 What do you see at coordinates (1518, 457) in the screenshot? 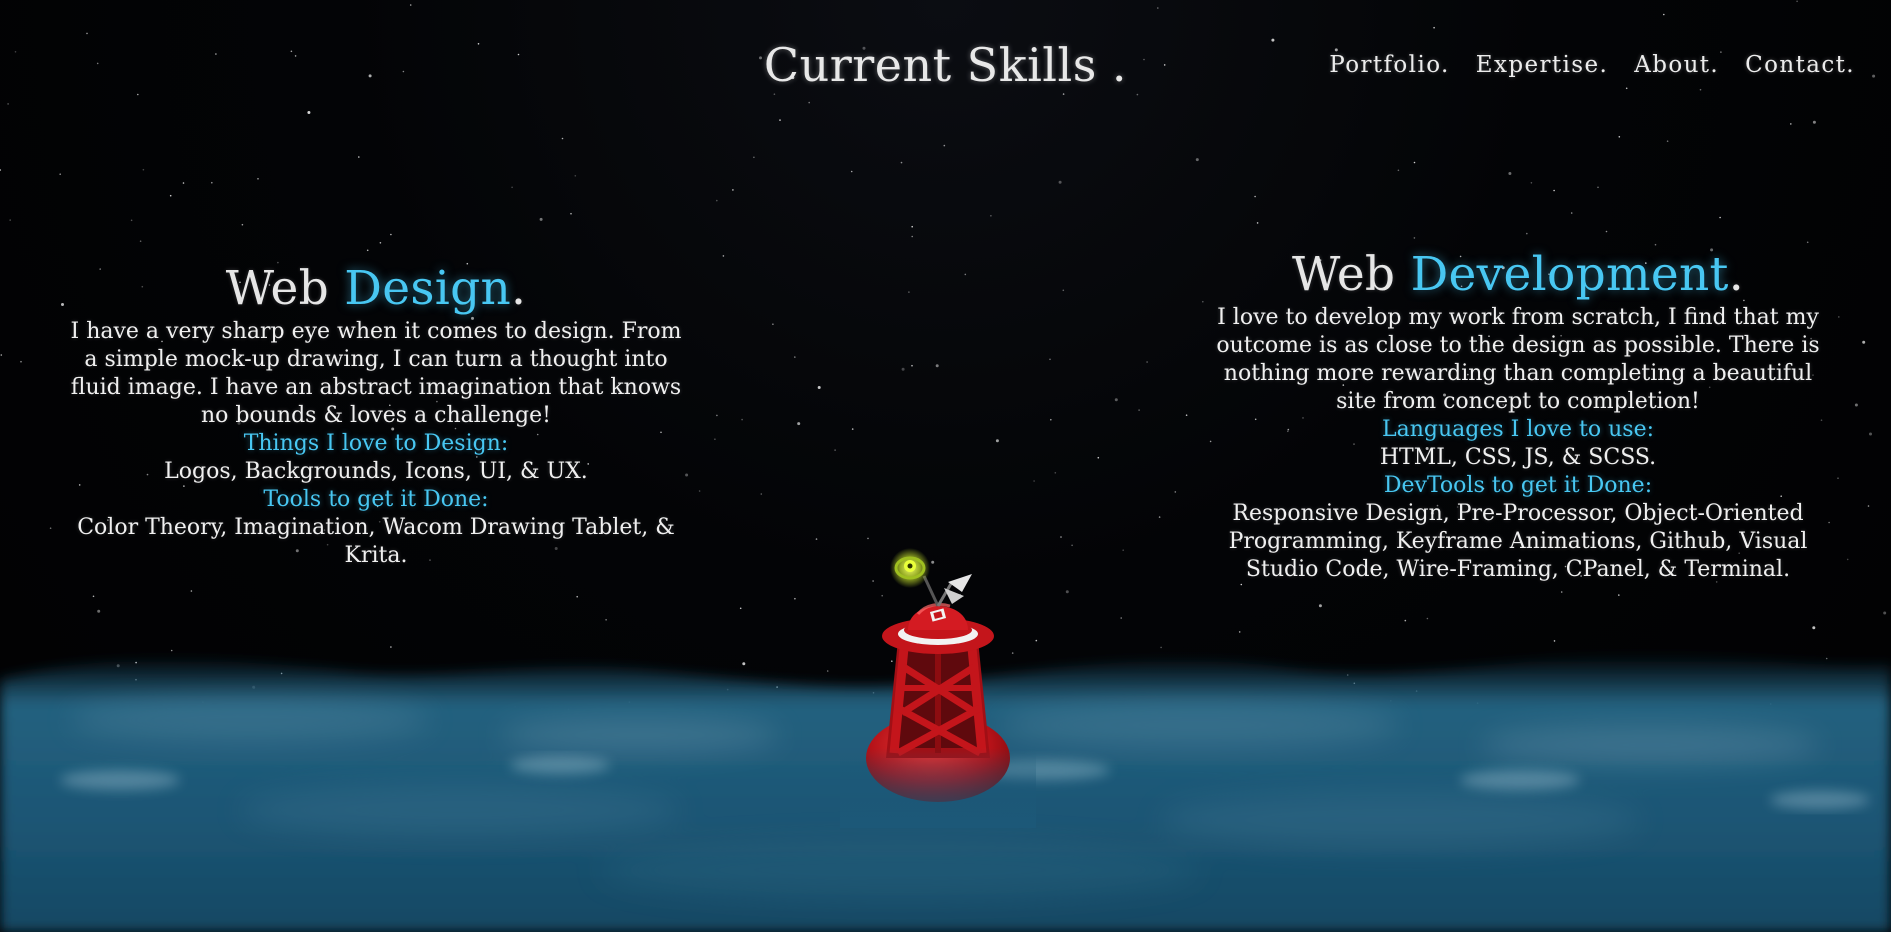
I see `web-development-languages-list: HTML, CSS, JS, & SCSS.` at bounding box center [1518, 457].